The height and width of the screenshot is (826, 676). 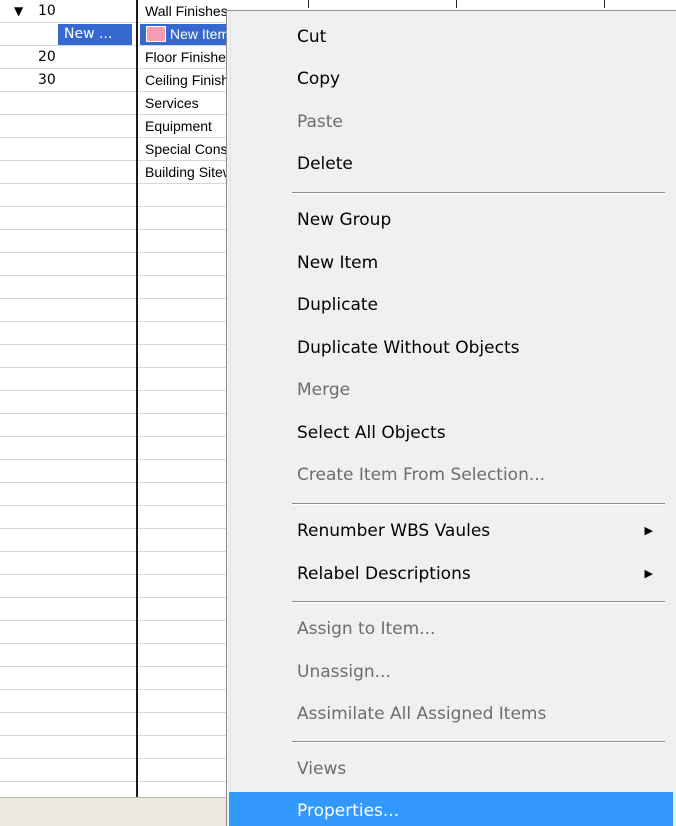 I want to click on menu-item-merge: Merge, so click(x=451, y=390).